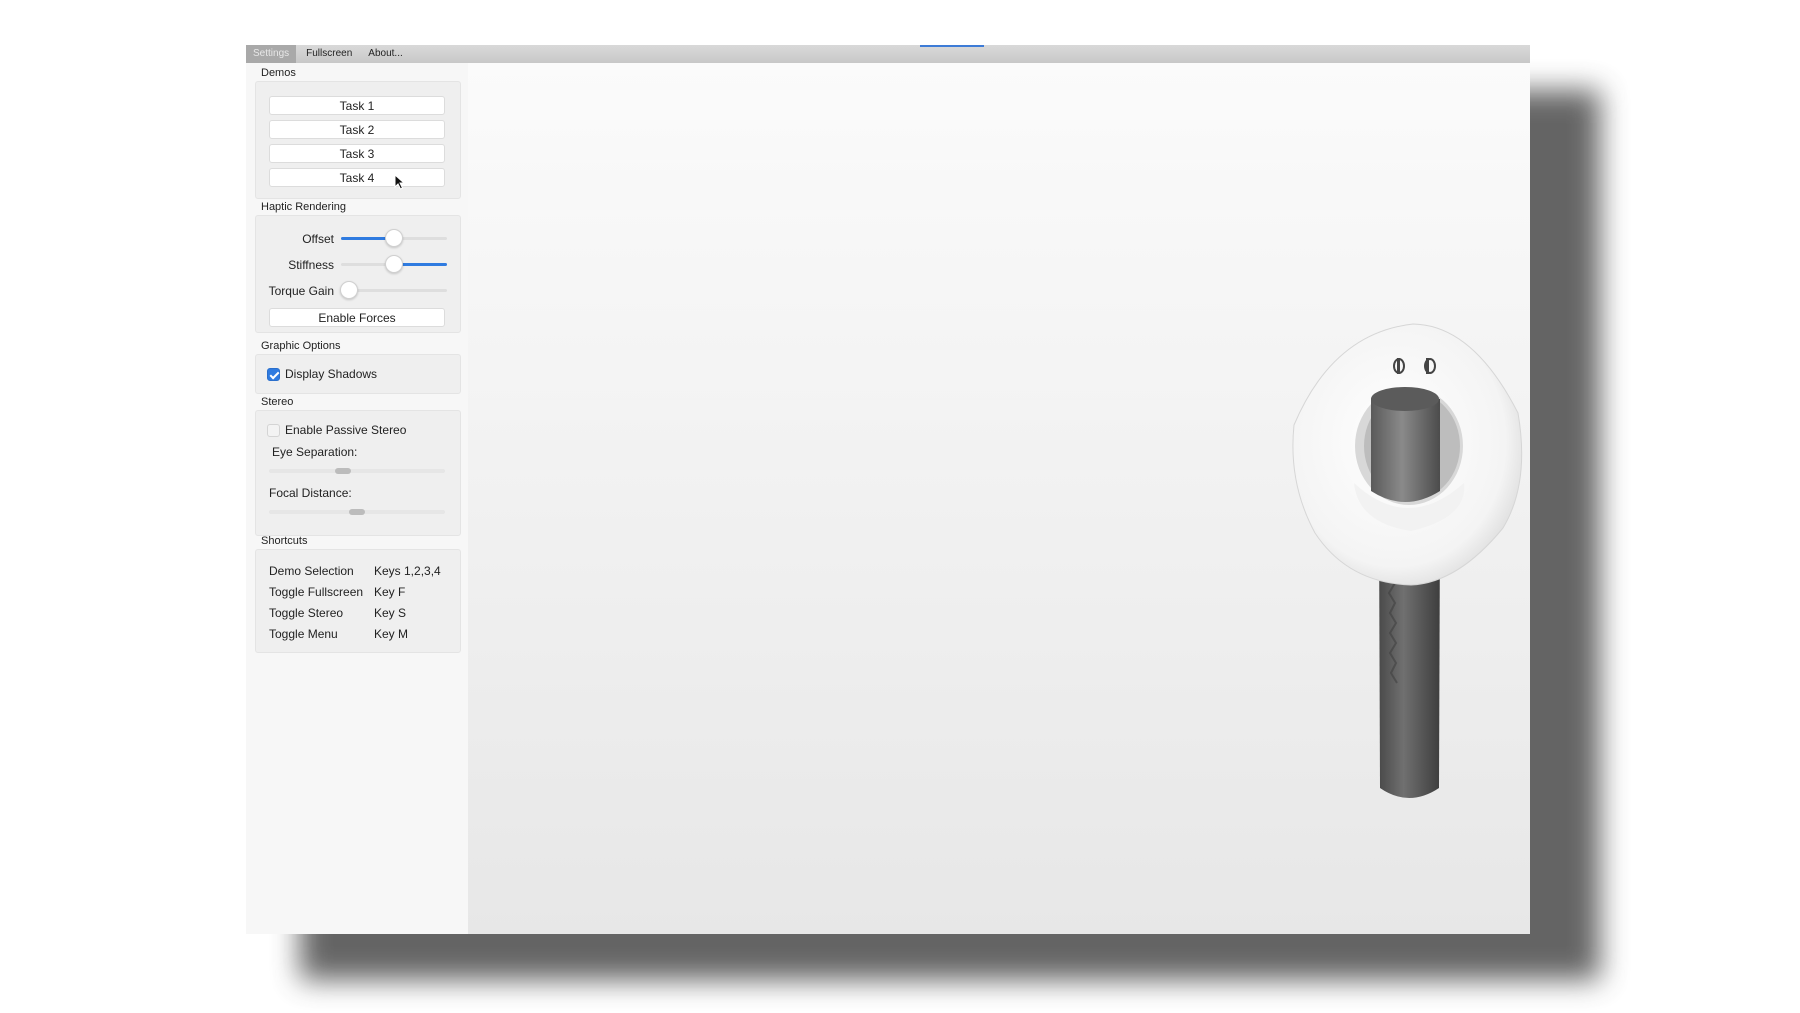 The image size is (1800, 1013). Describe the element at coordinates (343, 471) in the screenshot. I see `eye-separation-slider-knob` at that location.